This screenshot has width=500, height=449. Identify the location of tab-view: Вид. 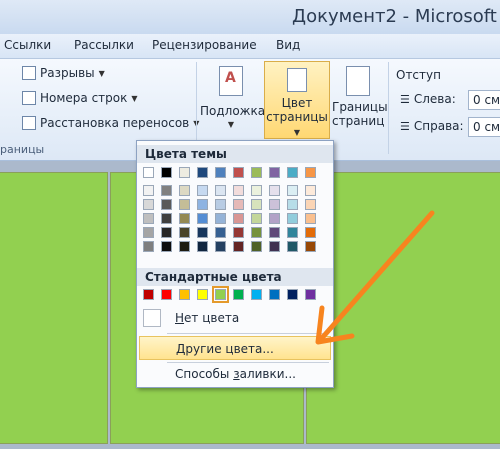
(288, 45).